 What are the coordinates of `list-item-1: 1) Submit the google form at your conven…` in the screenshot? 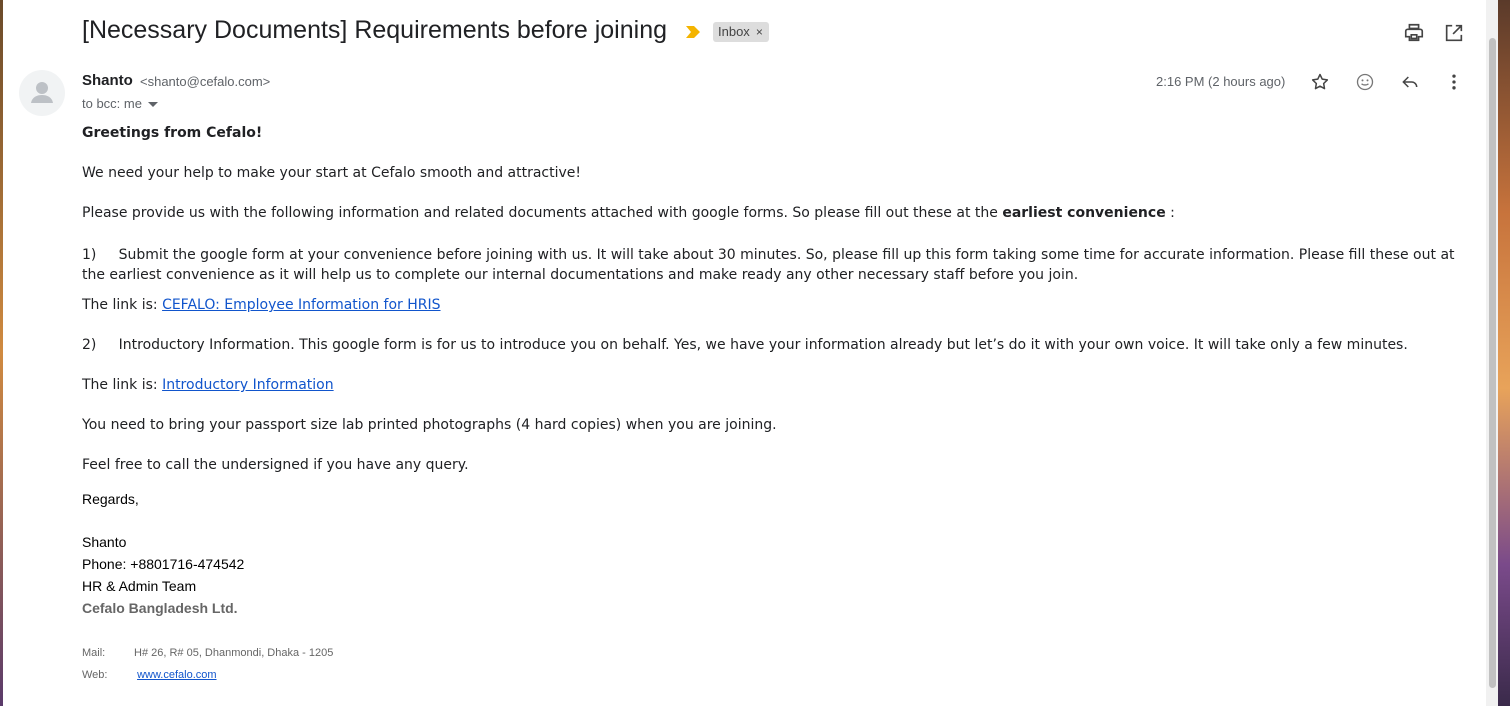 It's located at (777, 265).